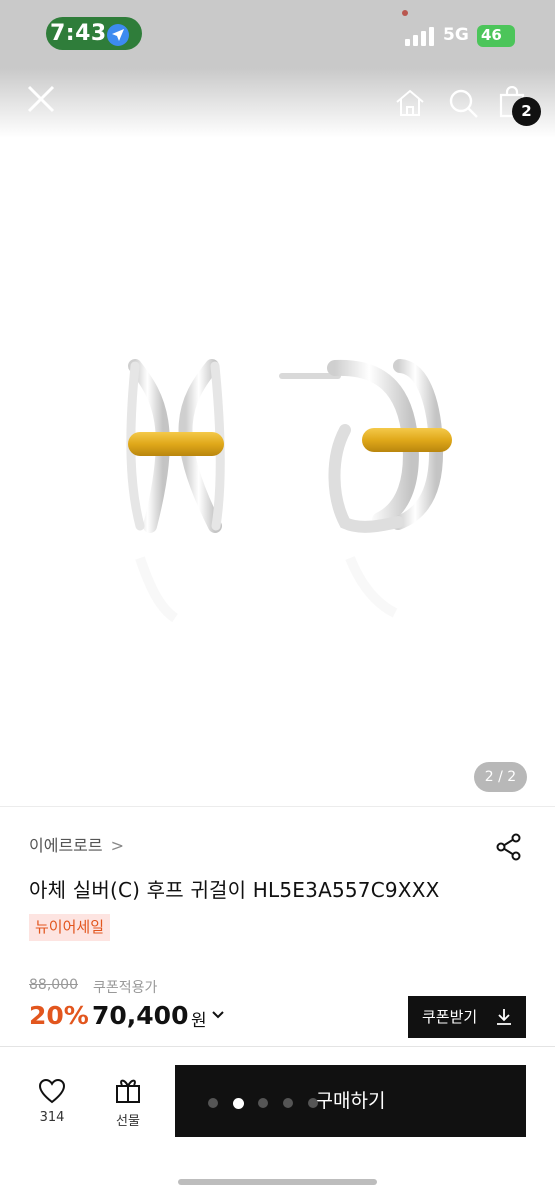 Image resolution: width=555 pixels, height=1200 pixels. What do you see at coordinates (234, 890) in the screenshot?
I see `product-title: 아체 실버(C) 후프 귀걸이 HL5E3A557C9XXX` at bounding box center [234, 890].